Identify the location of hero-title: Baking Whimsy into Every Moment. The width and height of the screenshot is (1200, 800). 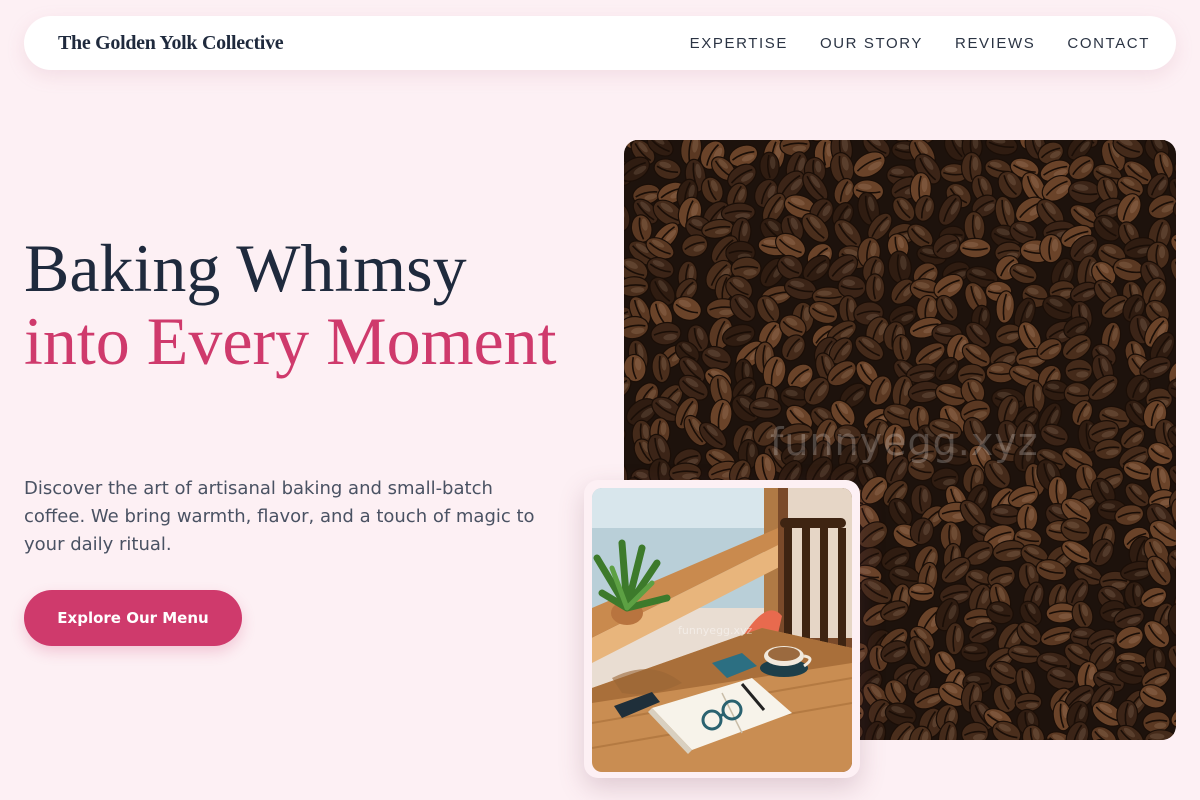
(304, 305).